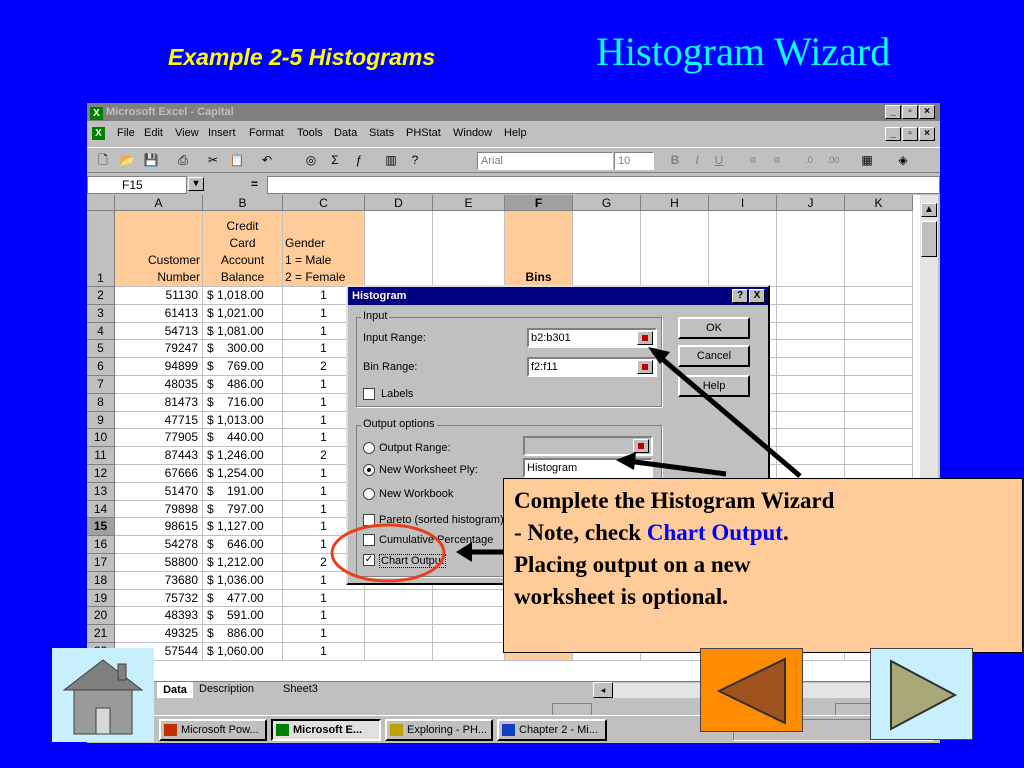  I want to click on minimize-icon: _, so click(893, 112).